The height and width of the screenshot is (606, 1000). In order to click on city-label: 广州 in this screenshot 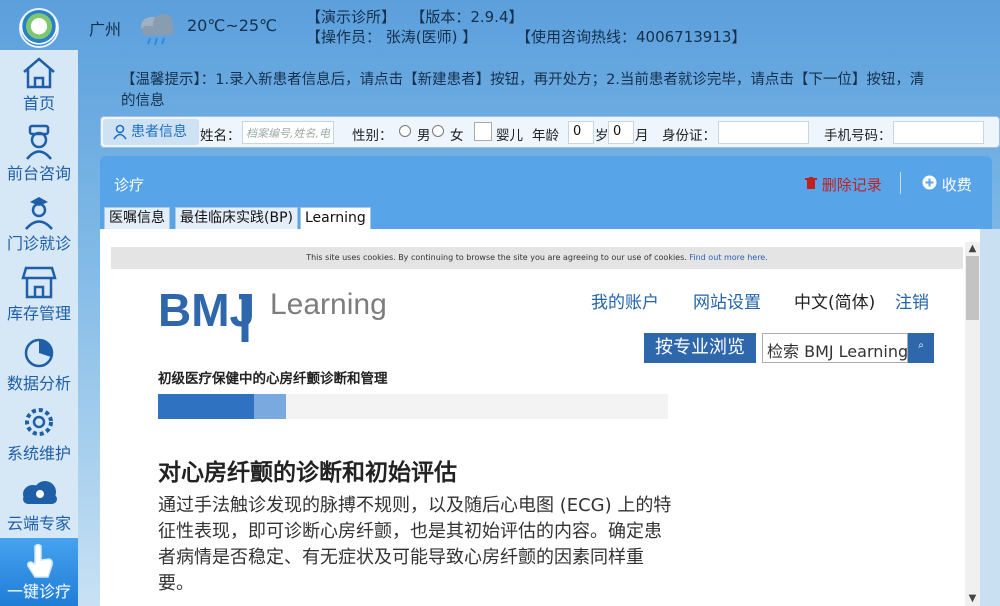, I will do `click(105, 29)`.